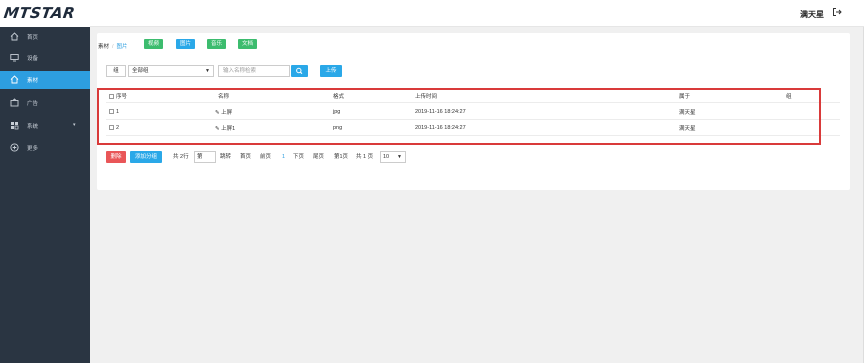 The image size is (864, 363). What do you see at coordinates (14, 58) in the screenshot?
I see `device-icon` at bounding box center [14, 58].